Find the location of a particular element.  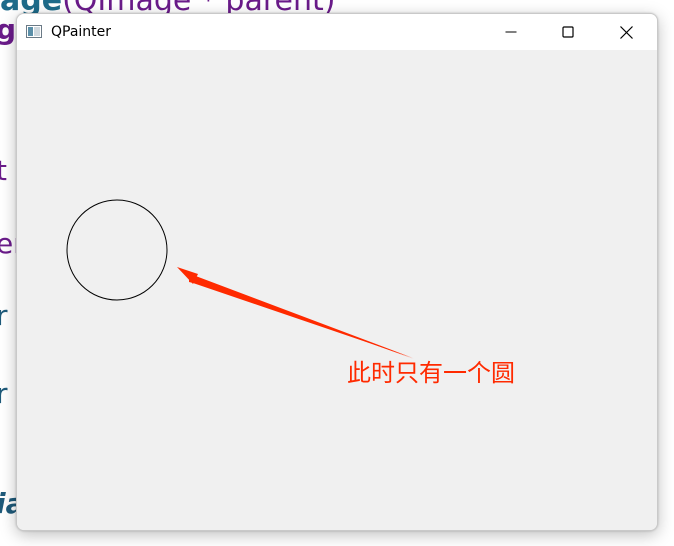

maximize-button is located at coordinates (568, 32).